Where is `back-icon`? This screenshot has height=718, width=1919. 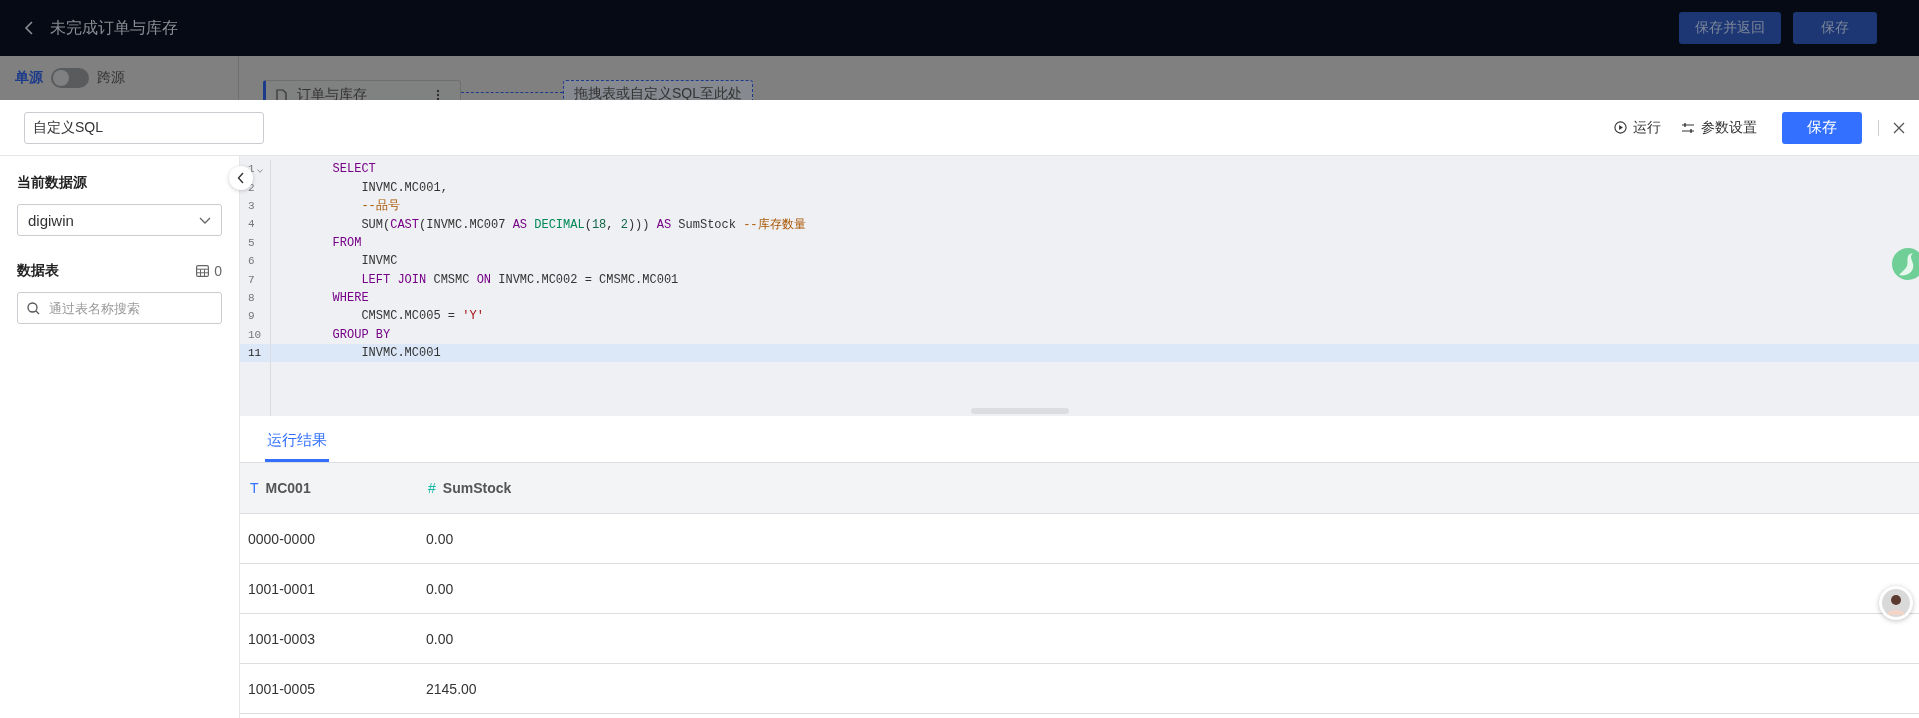 back-icon is located at coordinates (29, 28).